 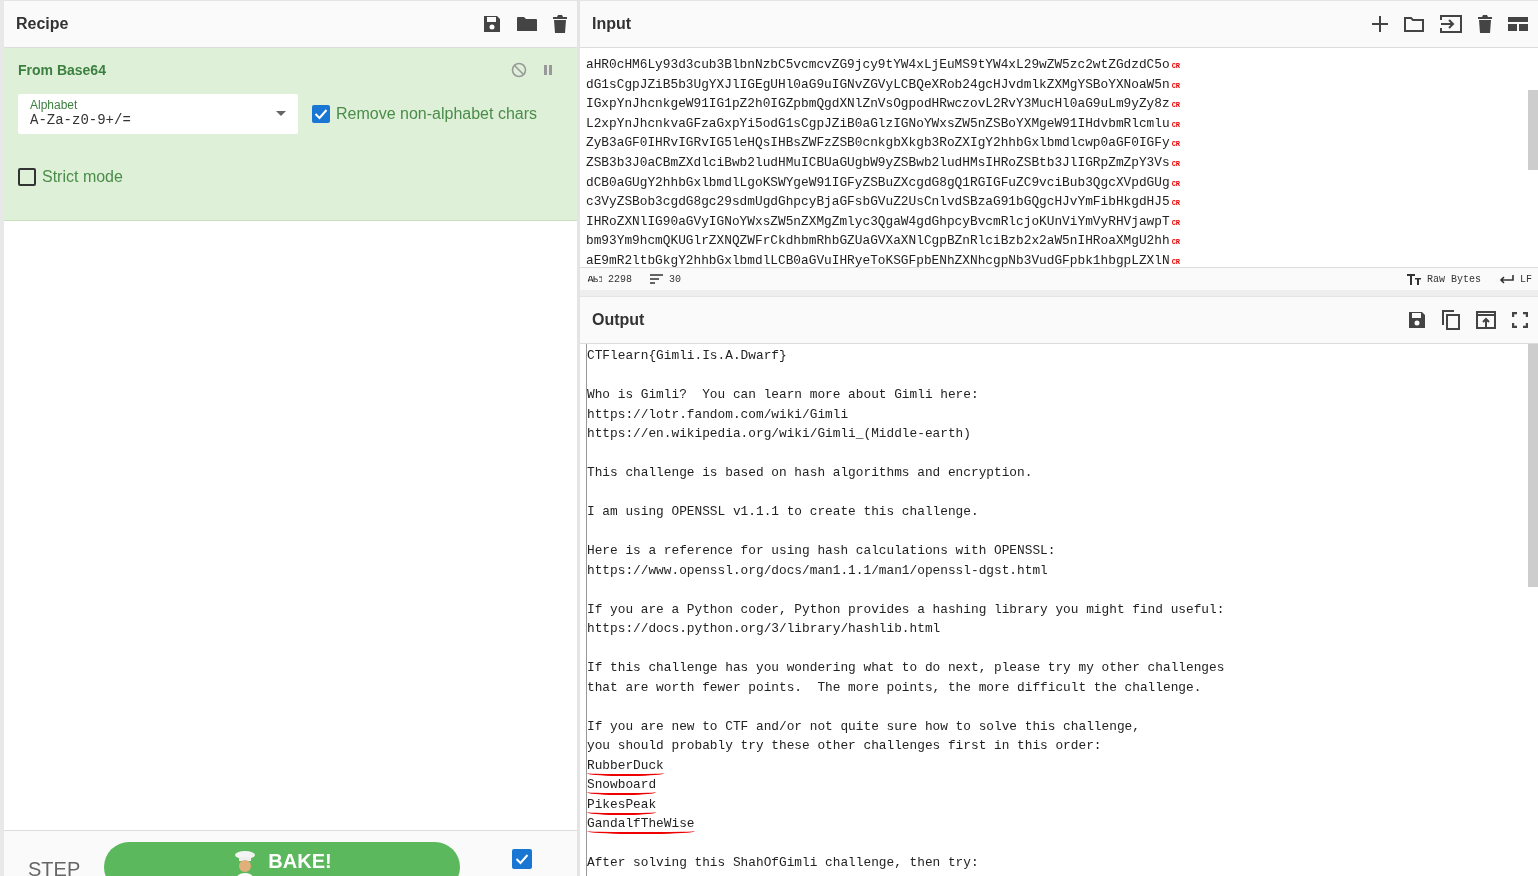 I want to click on character-count: 2298, so click(x=620, y=279).